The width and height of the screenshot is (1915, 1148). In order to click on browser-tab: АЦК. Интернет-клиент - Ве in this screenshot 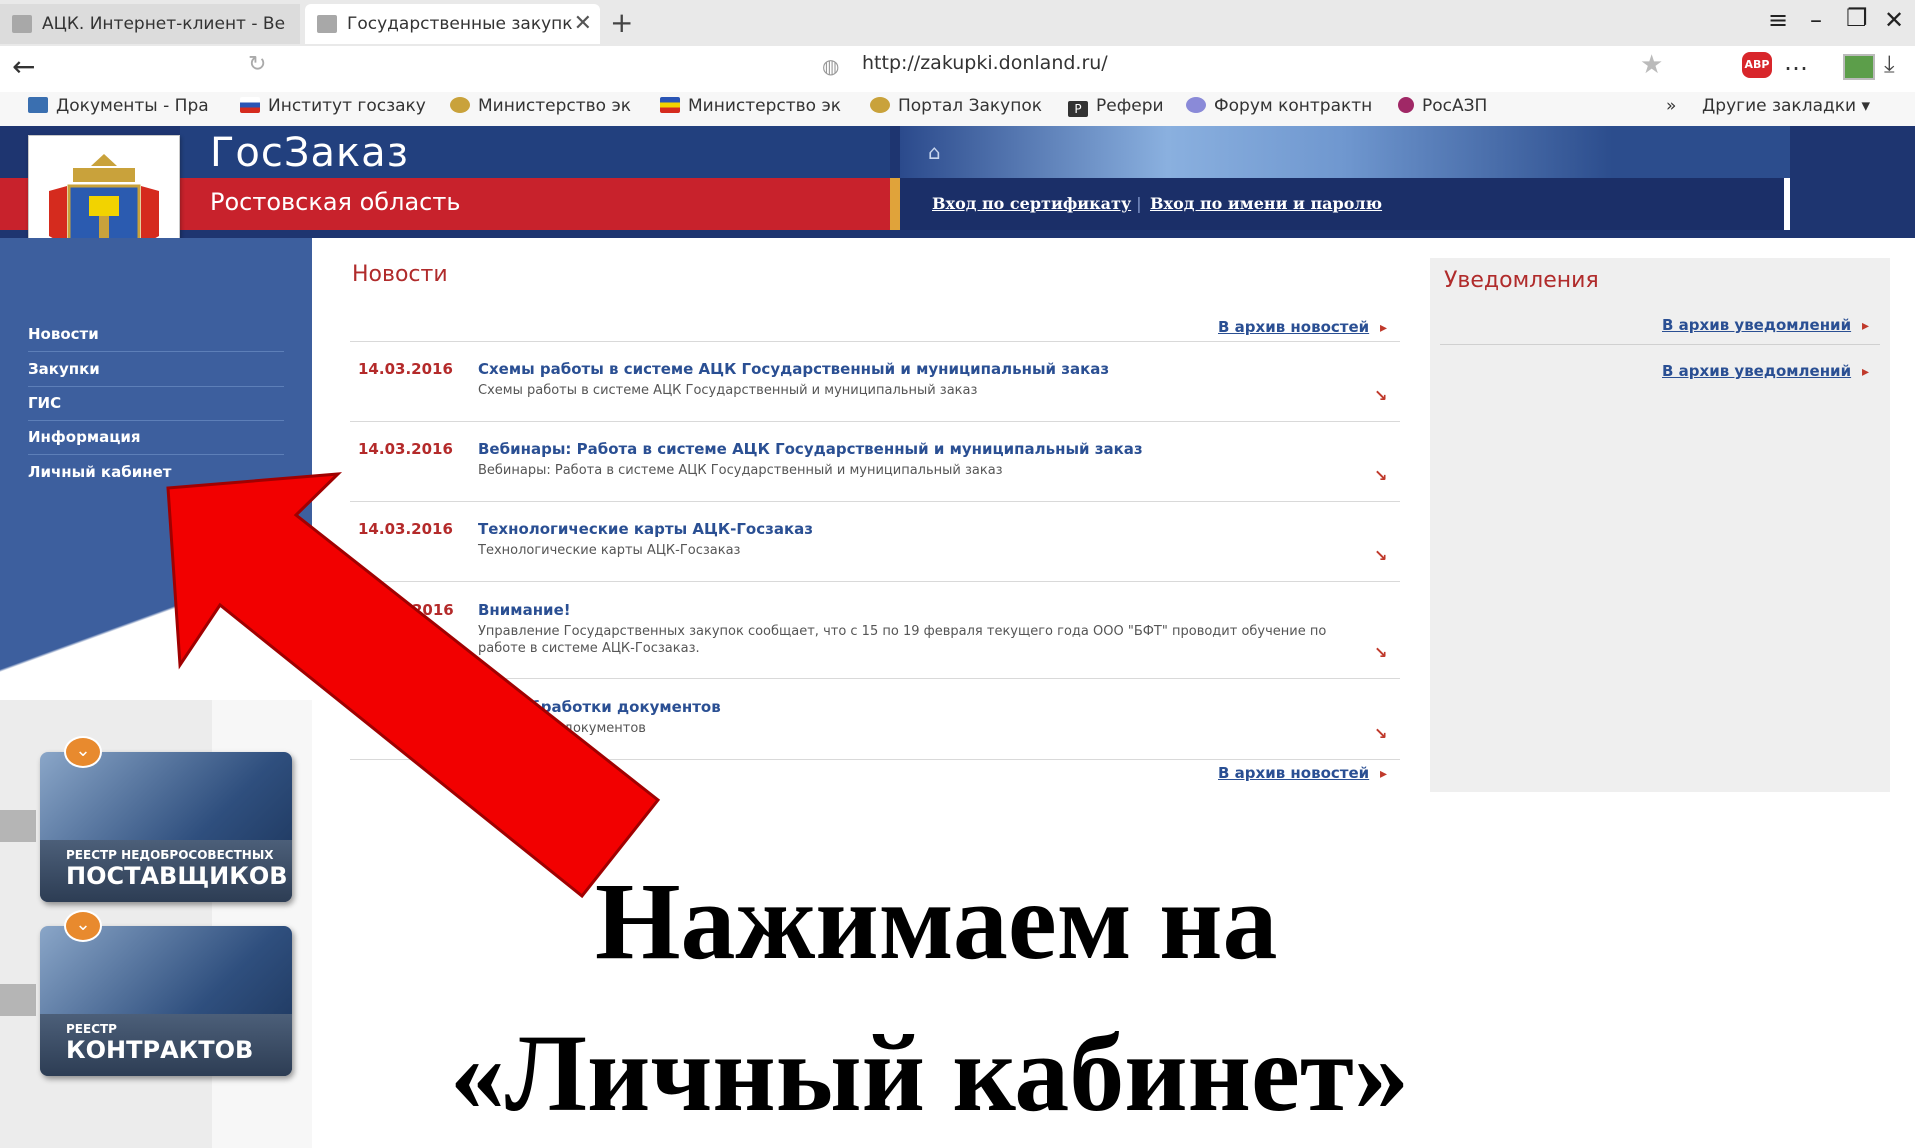, I will do `click(150, 24)`.